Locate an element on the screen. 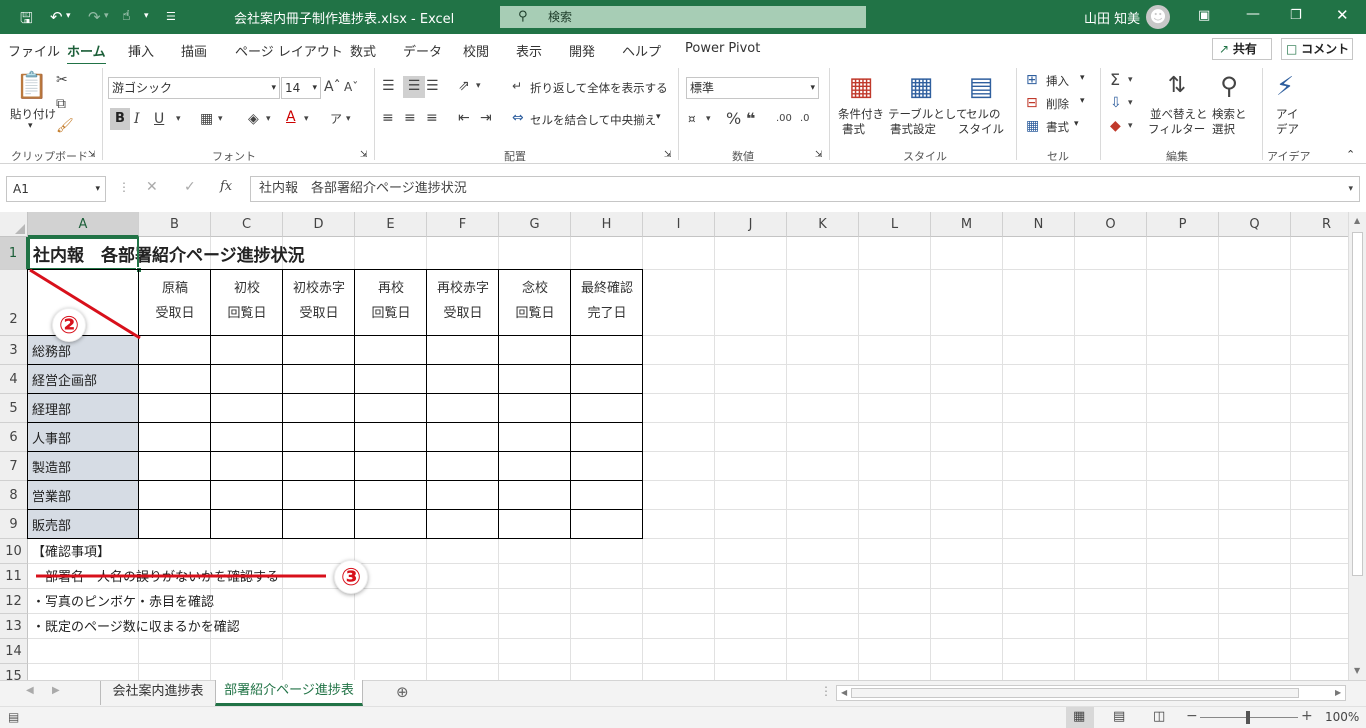 This screenshot has height=728, width=1366. ideas-line2: デア is located at coordinates (1287, 129).